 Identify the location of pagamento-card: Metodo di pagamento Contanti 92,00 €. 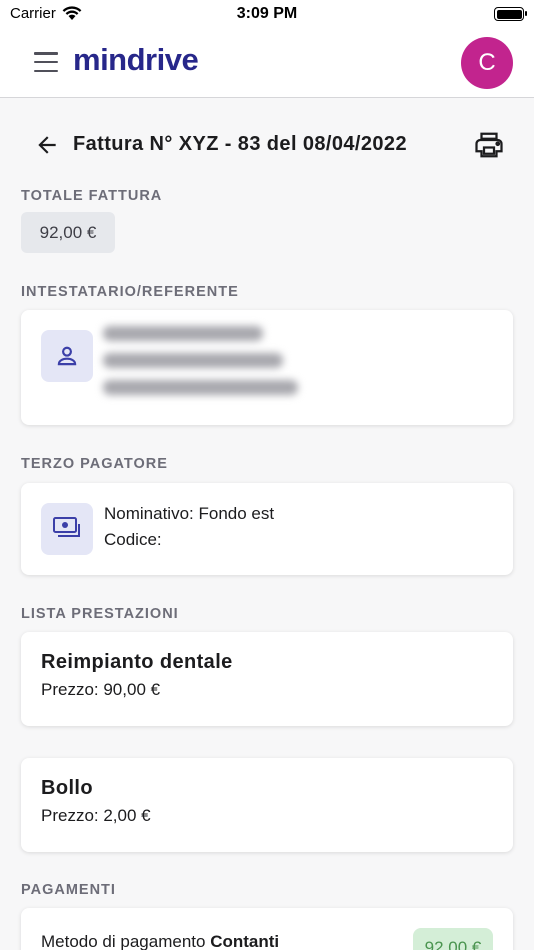
(267, 929).